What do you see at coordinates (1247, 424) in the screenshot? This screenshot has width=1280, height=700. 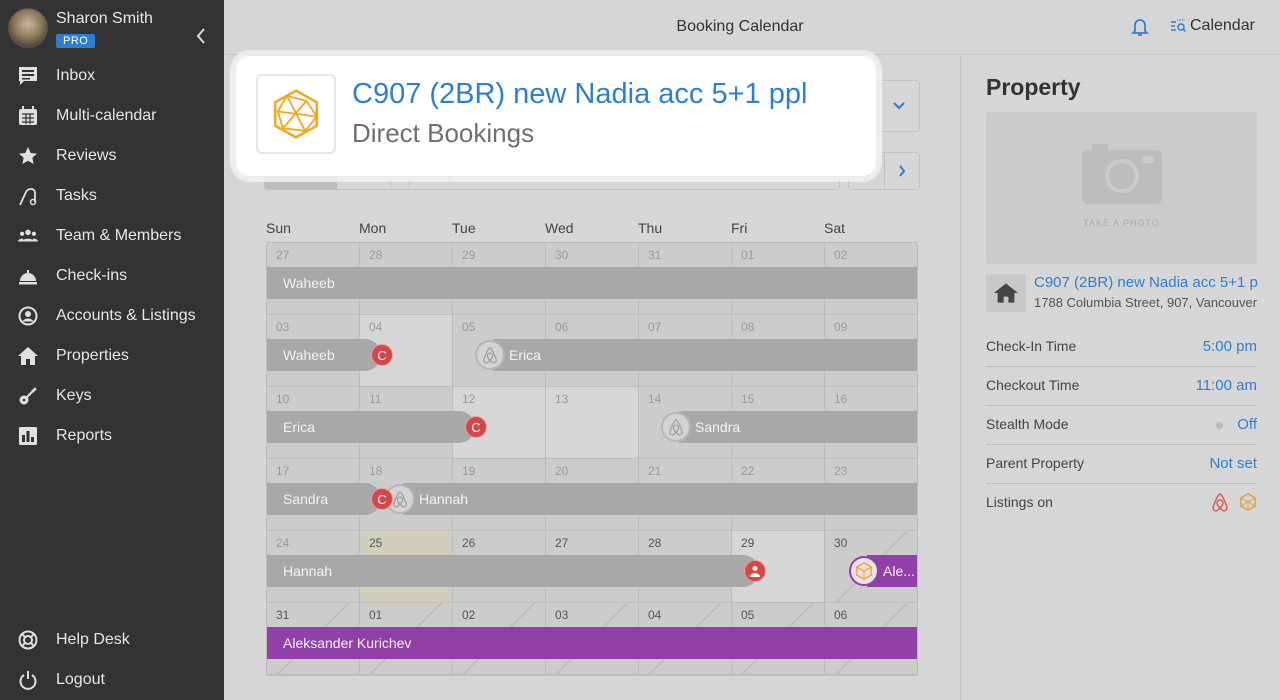 I see `stealth-mode-toggle: Off` at bounding box center [1247, 424].